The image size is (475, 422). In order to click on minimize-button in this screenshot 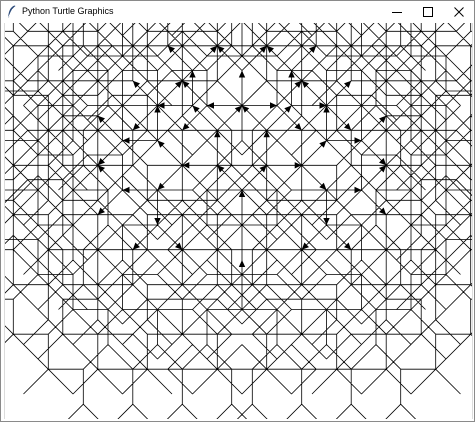, I will do `click(397, 11)`.